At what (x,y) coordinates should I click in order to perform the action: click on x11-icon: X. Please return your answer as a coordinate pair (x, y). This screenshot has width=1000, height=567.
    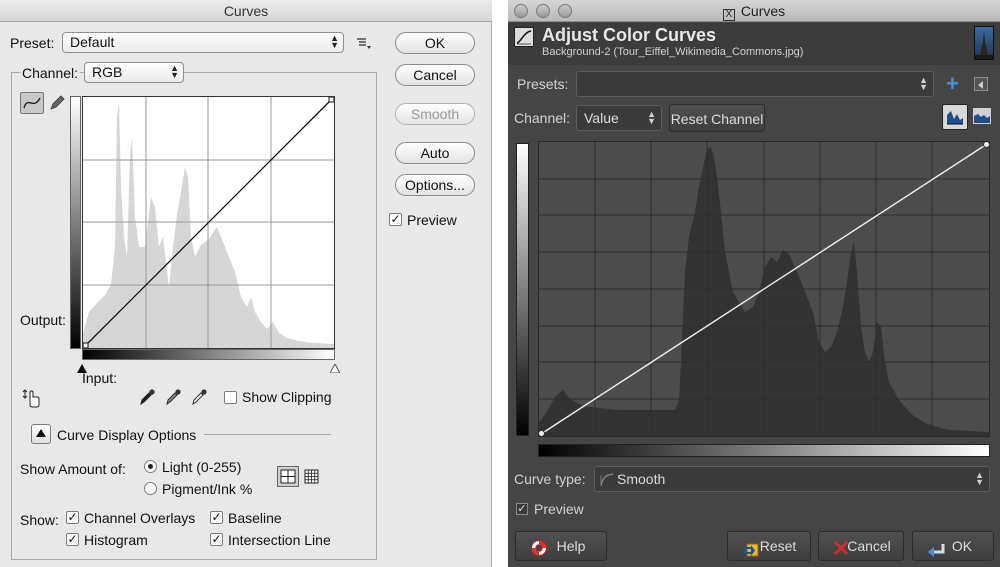
    Looking at the image, I should click on (728, 15).